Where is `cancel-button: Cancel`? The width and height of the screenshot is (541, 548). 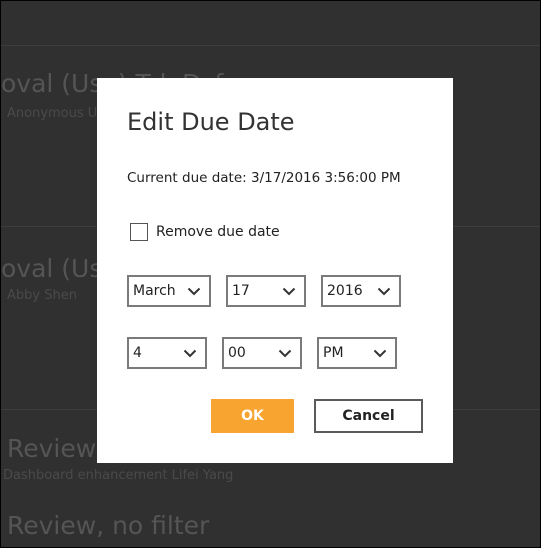 cancel-button: Cancel is located at coordinates (368, 416).